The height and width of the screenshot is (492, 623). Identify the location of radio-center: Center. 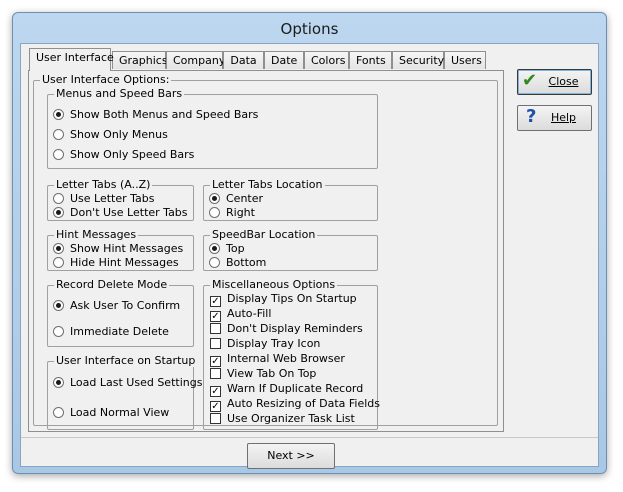
(236, 199).